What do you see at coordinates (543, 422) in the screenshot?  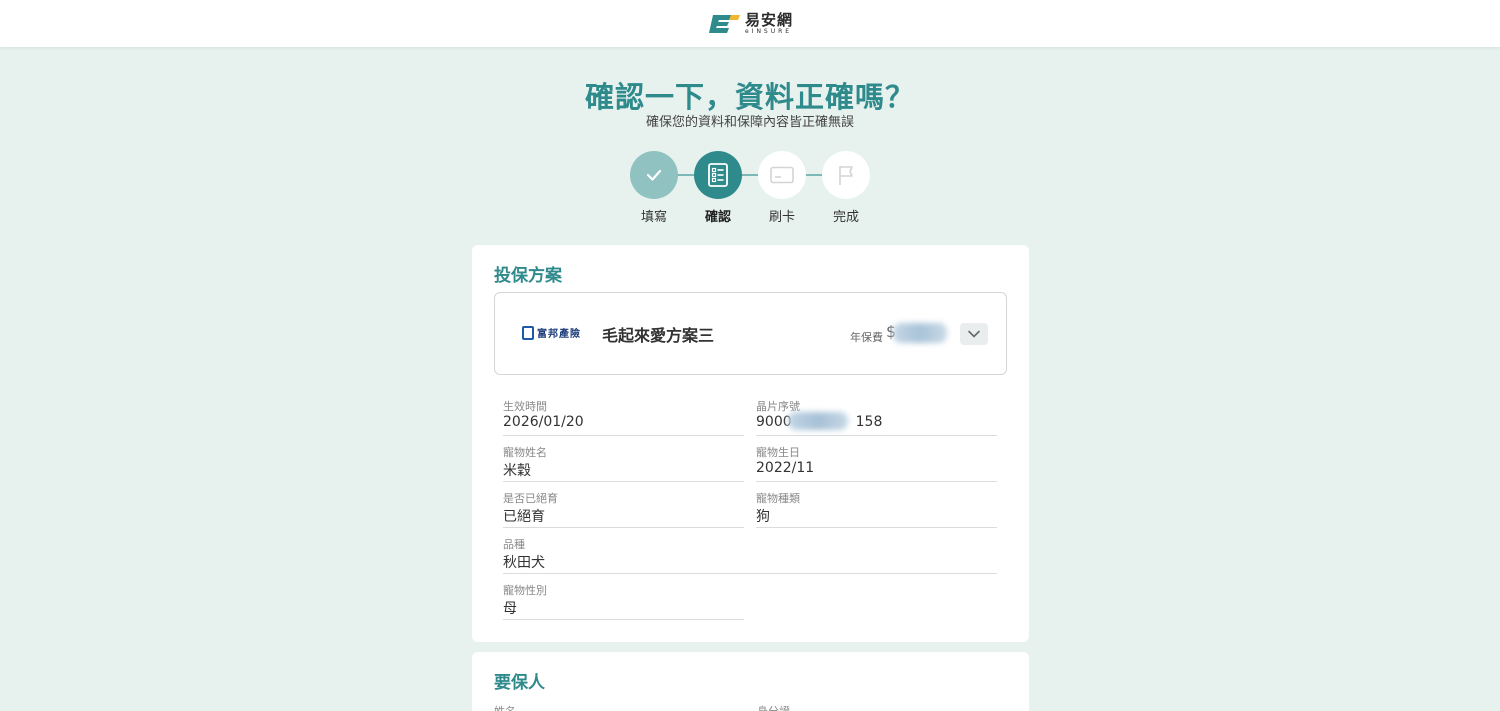 I see `effective-date-value: 2026/01/20` at bounding box center [543, 422].